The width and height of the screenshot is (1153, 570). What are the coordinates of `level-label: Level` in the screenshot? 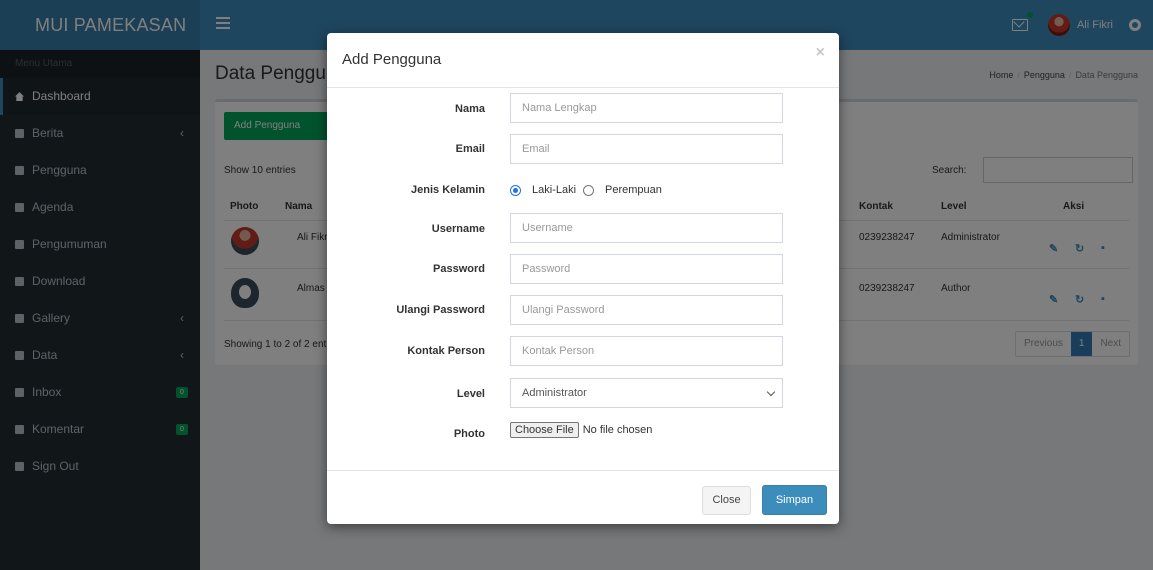 It's located at (470, 394).